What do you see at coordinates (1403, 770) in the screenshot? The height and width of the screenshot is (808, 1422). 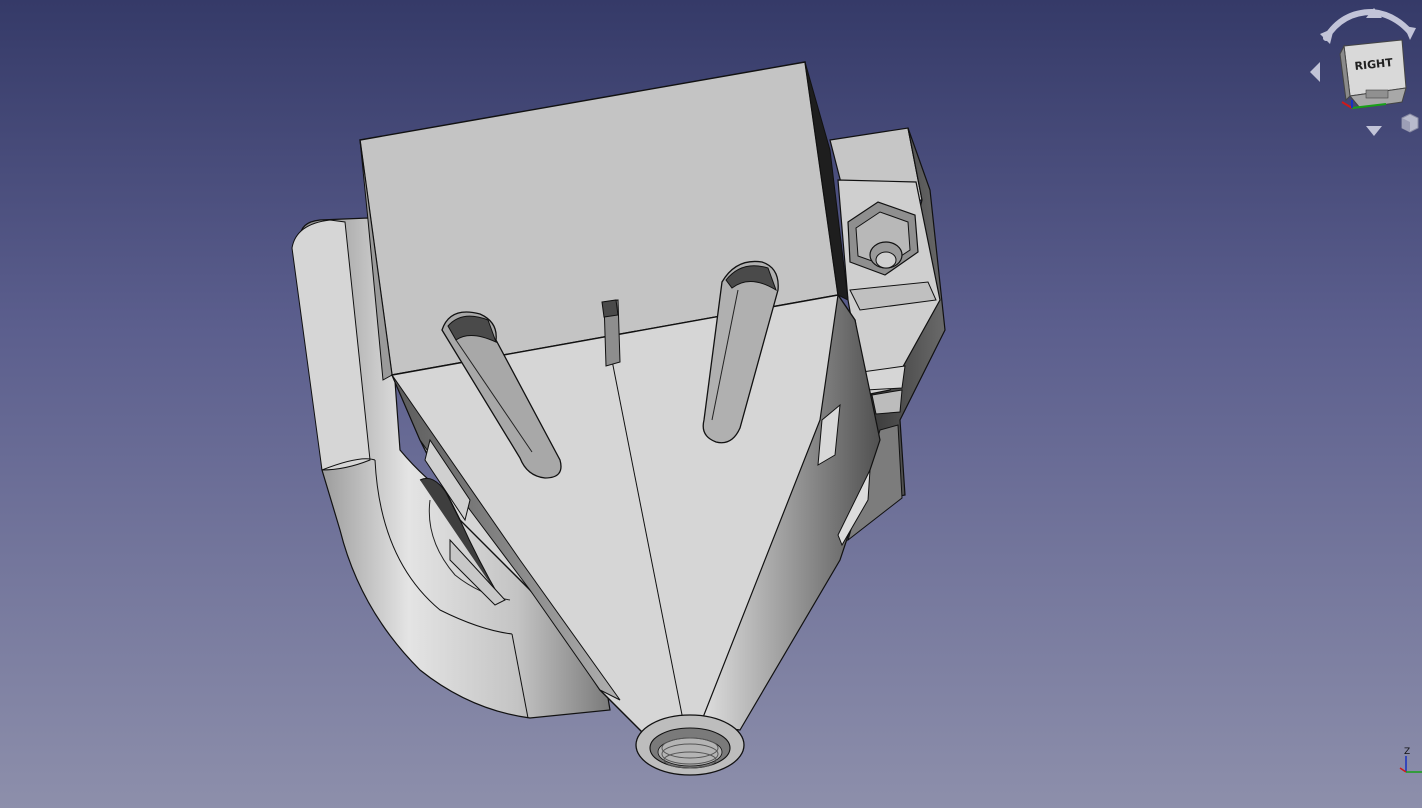 I see `axis-x-line` at bounding box center [1403, 770].